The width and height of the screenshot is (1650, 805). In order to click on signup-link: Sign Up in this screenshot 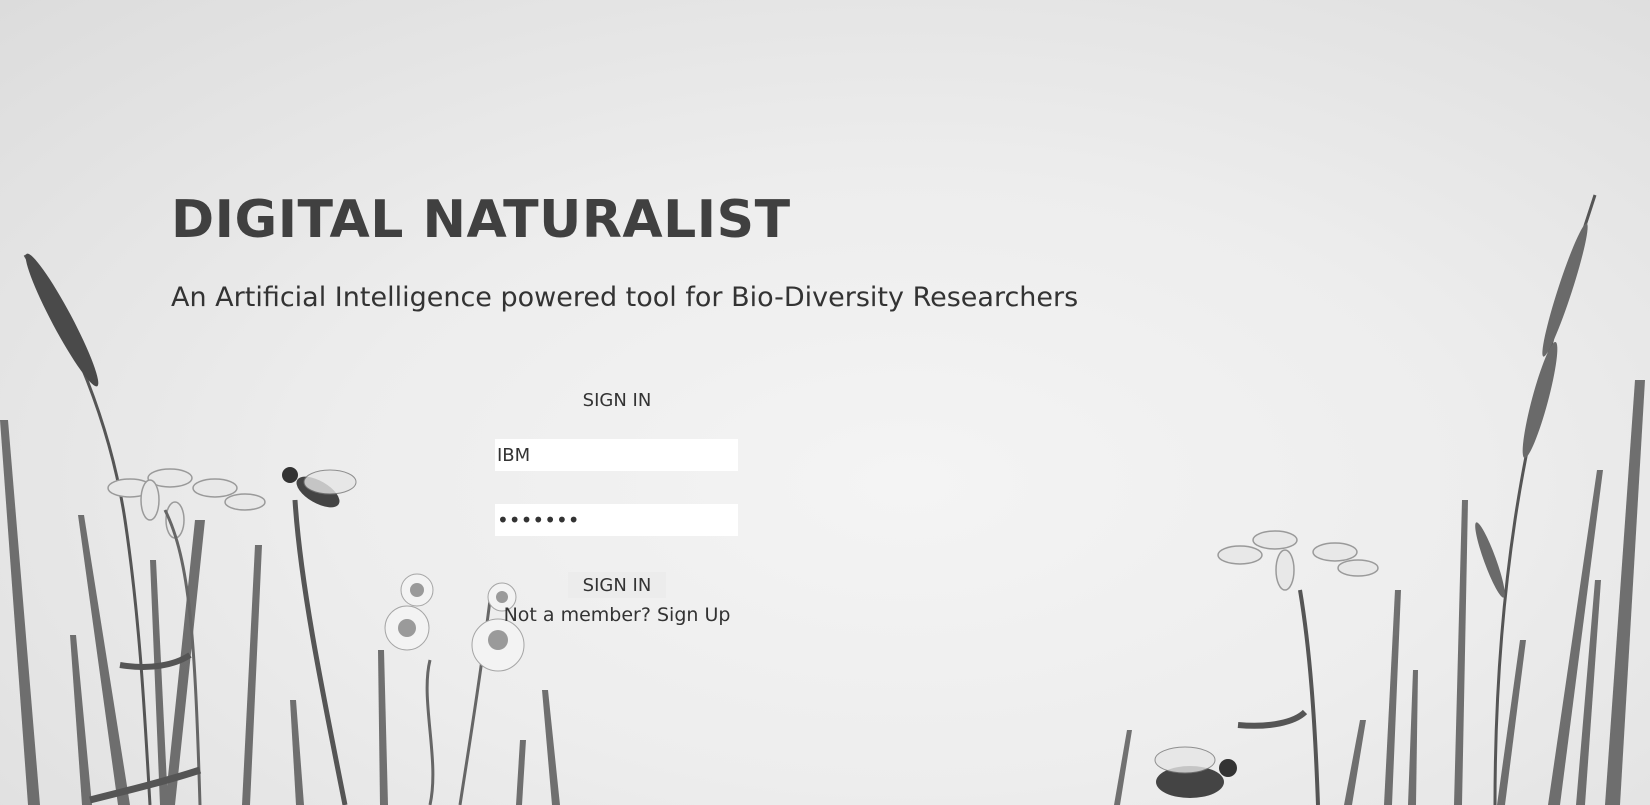, I will do `click(693, 615)`.